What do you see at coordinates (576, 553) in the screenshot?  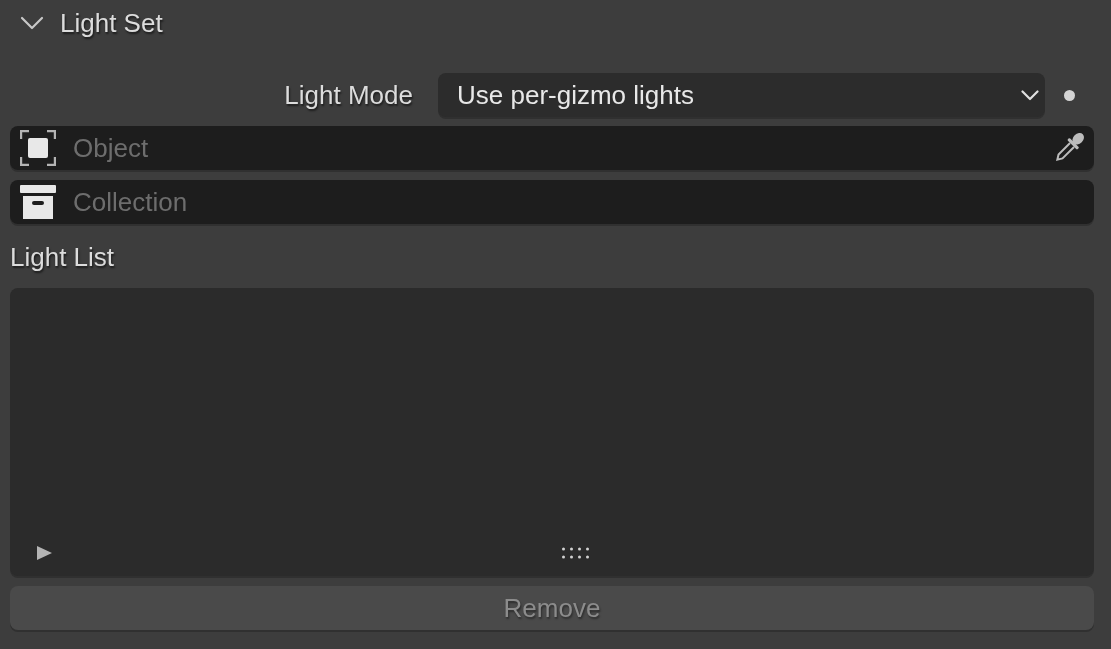 I see `grip-icon` at bounding box center [576, 553].